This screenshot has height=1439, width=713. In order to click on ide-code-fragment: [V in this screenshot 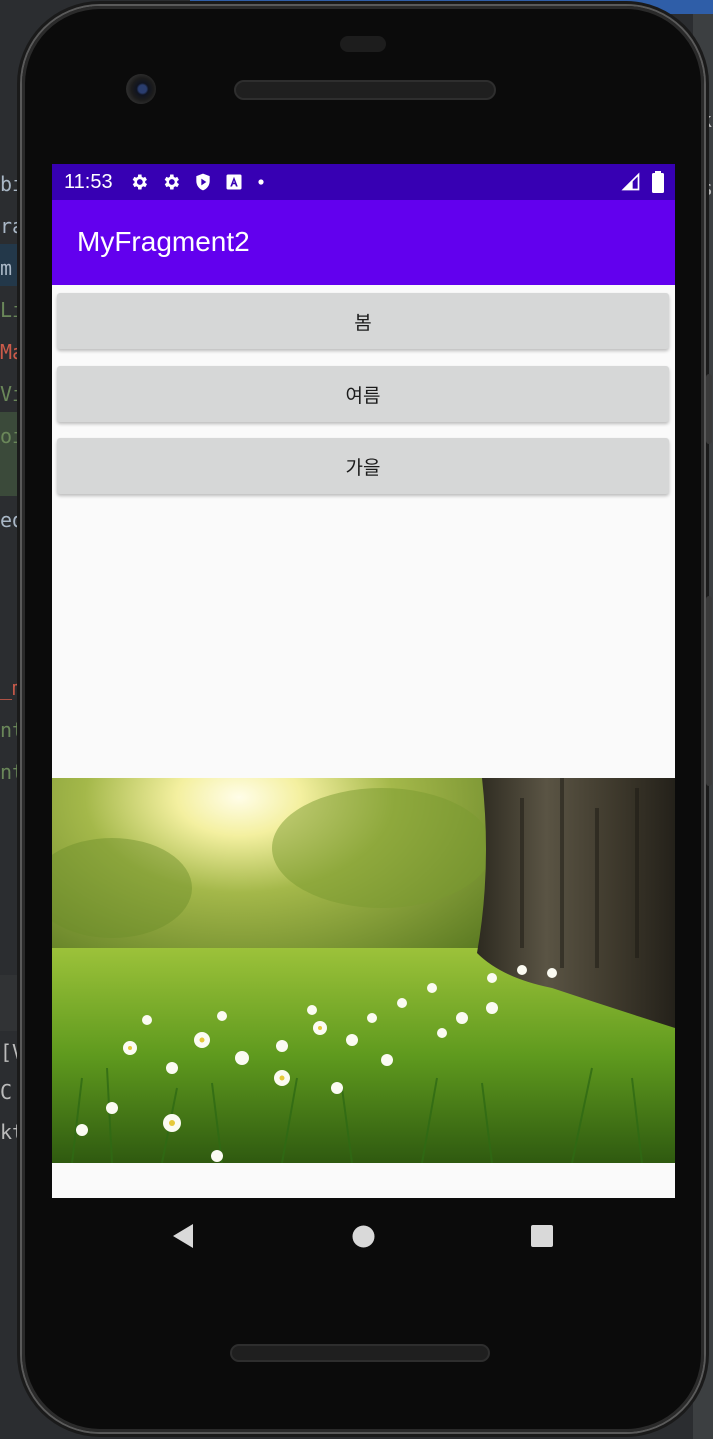, I will do `click(12, 1052)`.